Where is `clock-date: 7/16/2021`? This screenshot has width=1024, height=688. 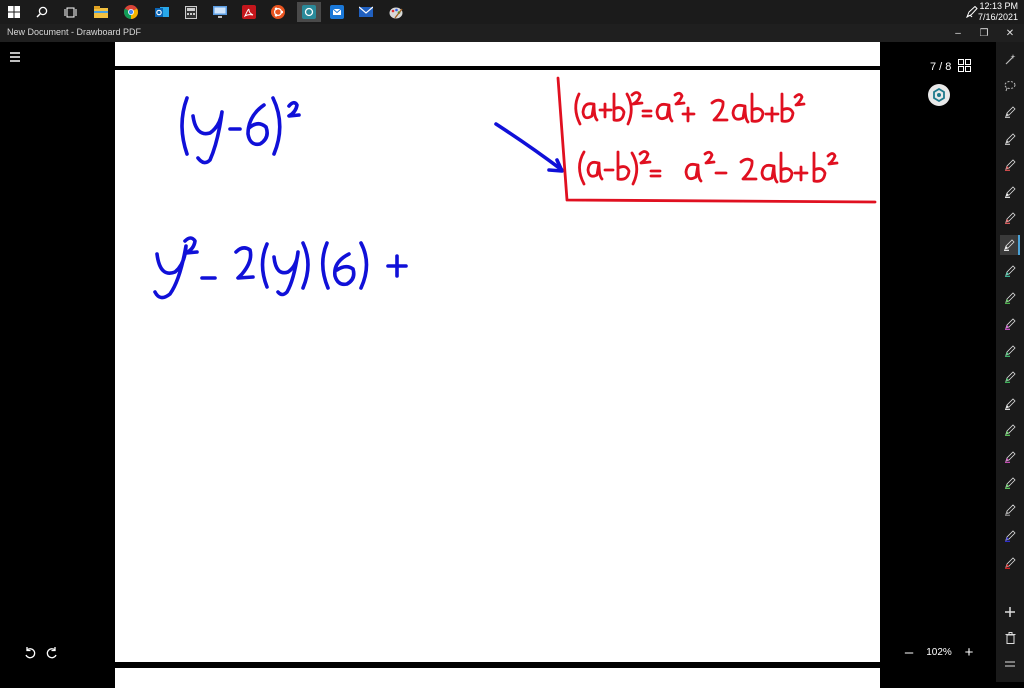 clock-date: 7/16/2021 is located at coordinates (997, 17).